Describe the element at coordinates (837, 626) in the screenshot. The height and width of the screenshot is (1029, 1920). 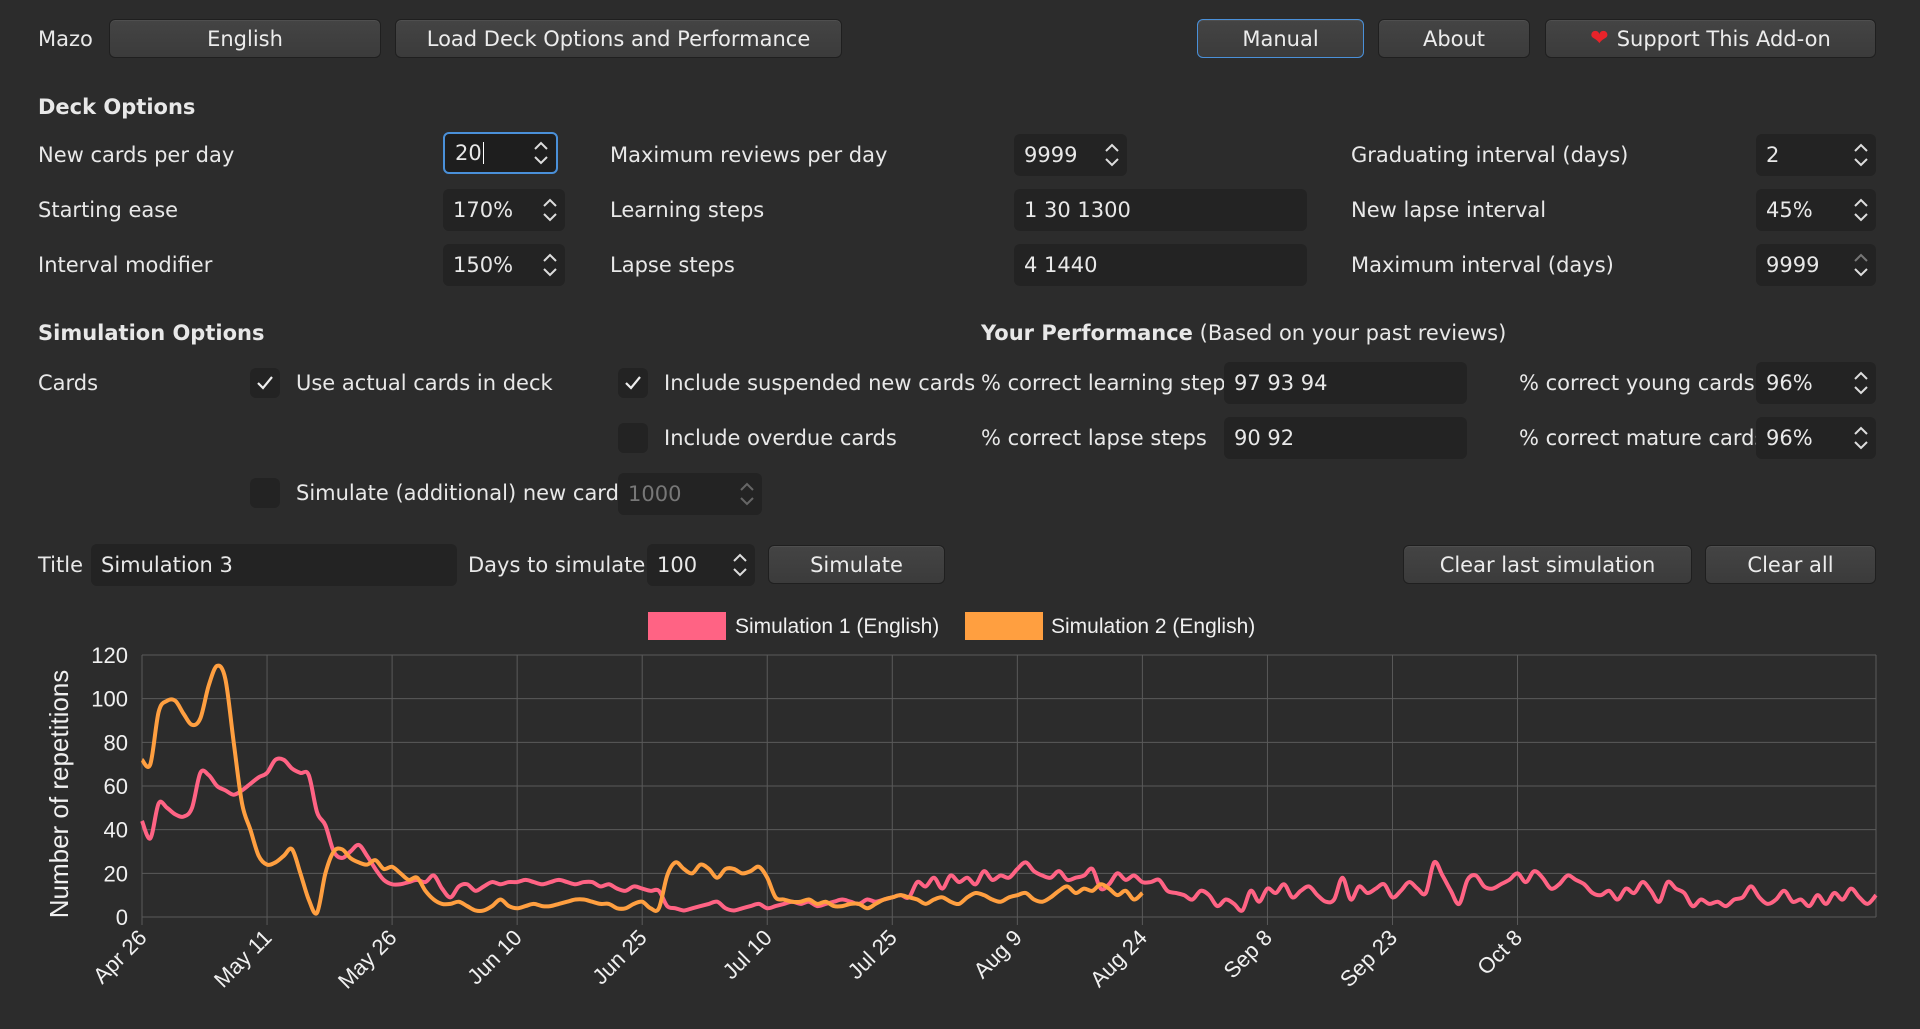
I see `legend-label: Simulation 1 (English)` at that location.